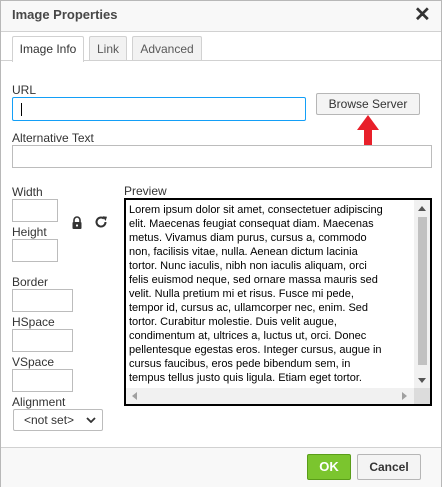  What do you see at coordinates (422, 291) in the screenshot?
I see `vertical-scroll-thumb` at bounding box center [422, 291].